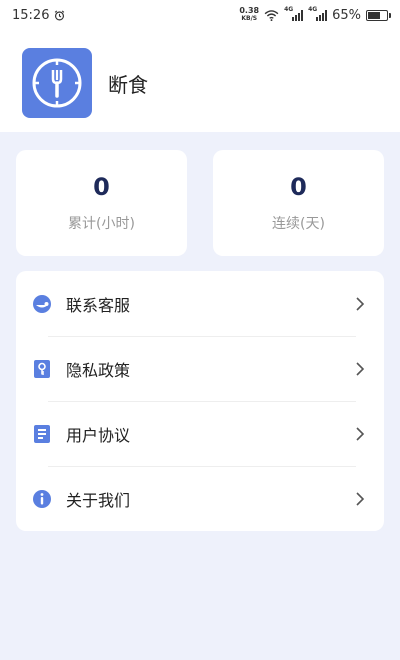 The width and height of the screenshot is (400, 660). I want to click on stat-value-streak-days: 0, so click(298, 187).